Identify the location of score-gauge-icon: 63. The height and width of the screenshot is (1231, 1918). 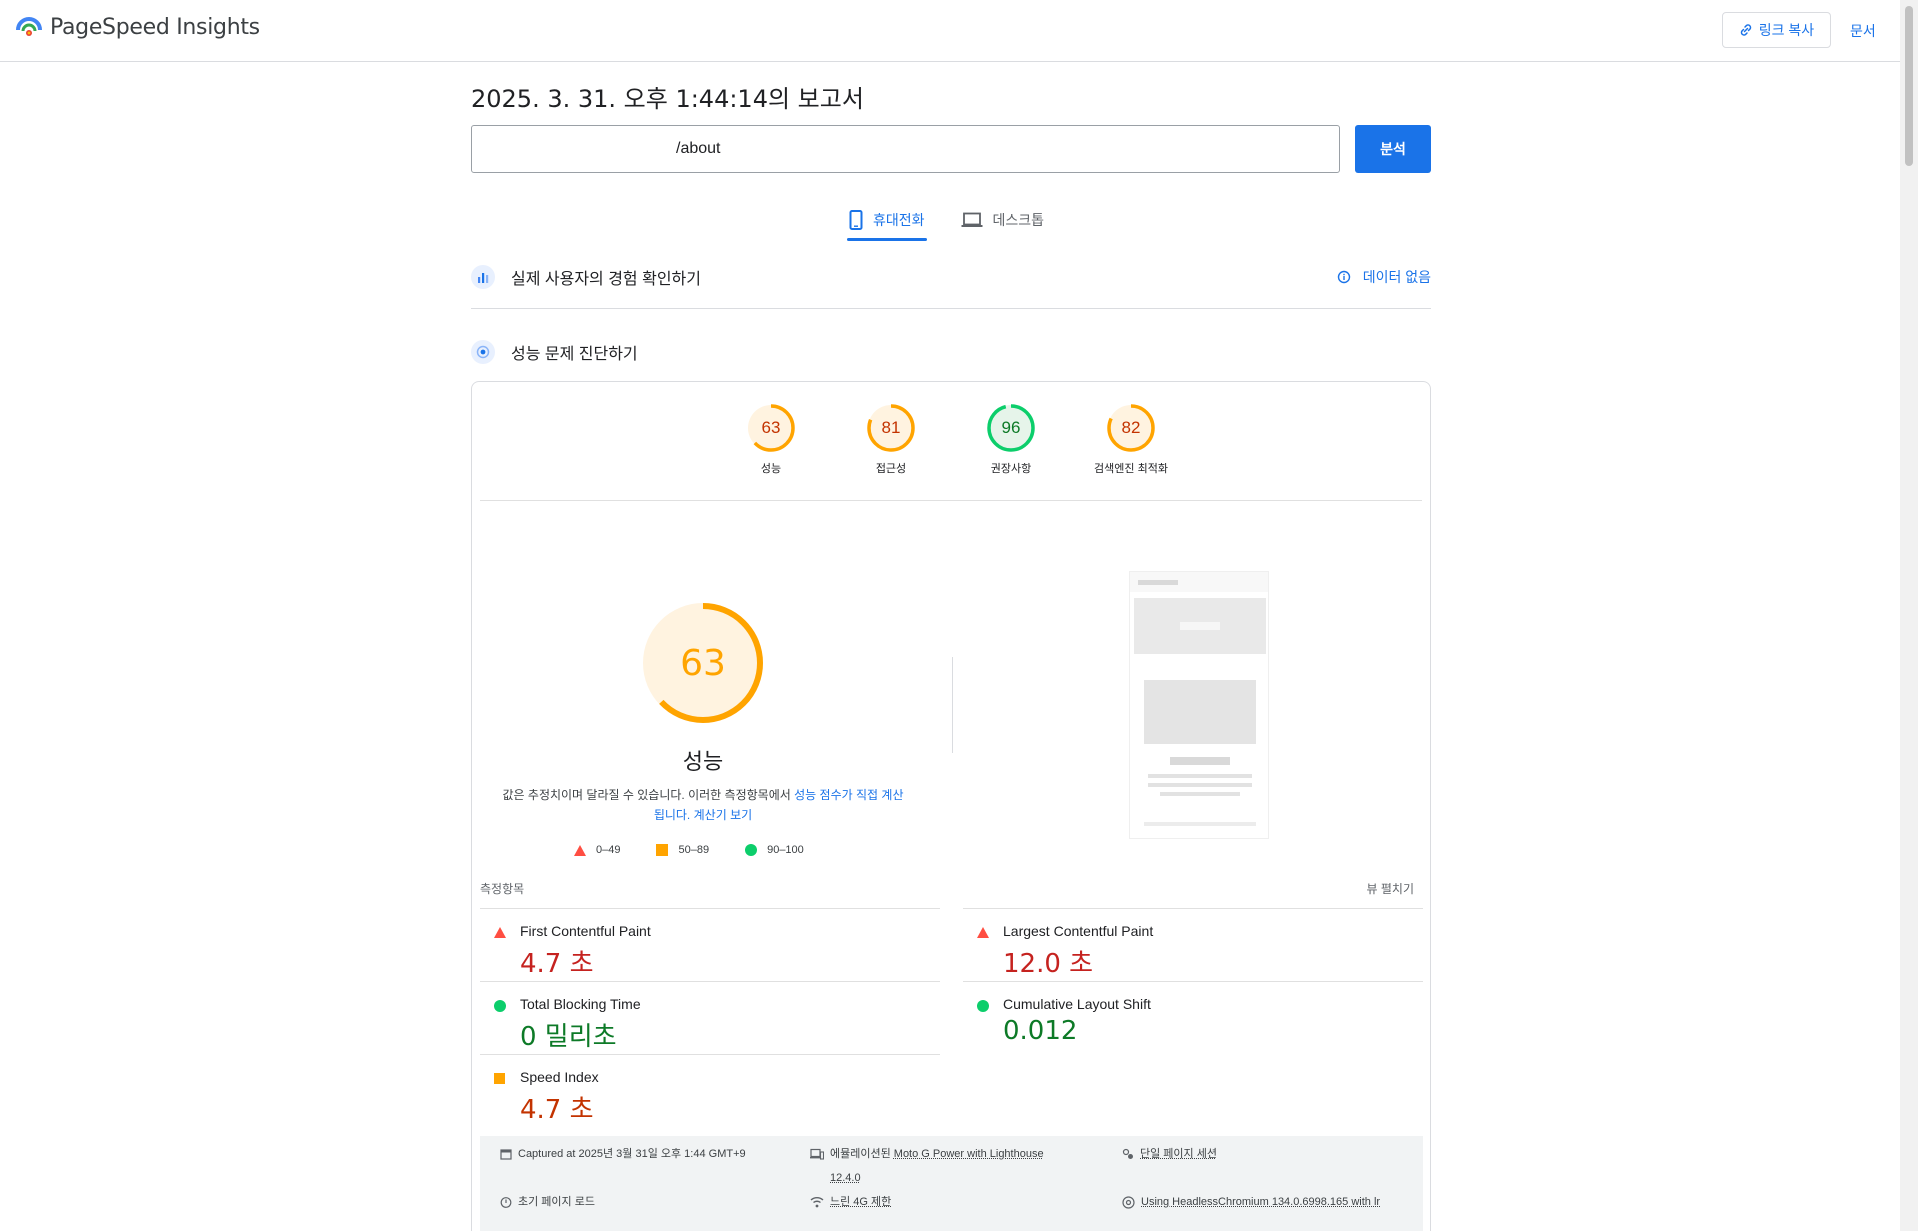
(771, 428).